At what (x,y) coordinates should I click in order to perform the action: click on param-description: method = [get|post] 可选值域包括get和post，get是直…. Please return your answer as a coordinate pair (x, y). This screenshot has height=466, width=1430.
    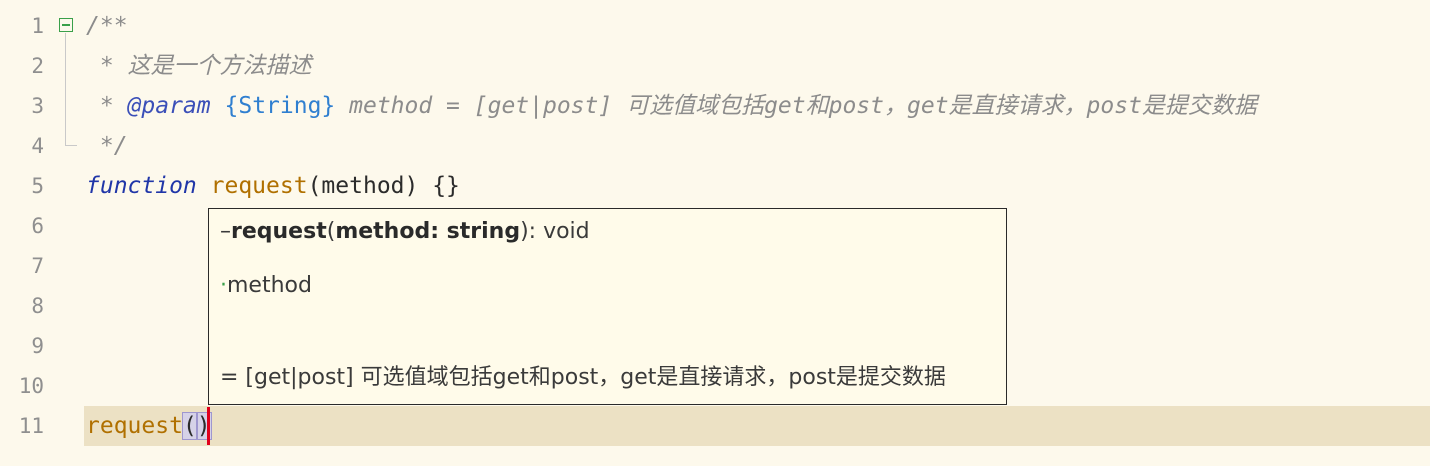
    Looking at the image, I should click on (796, 106).